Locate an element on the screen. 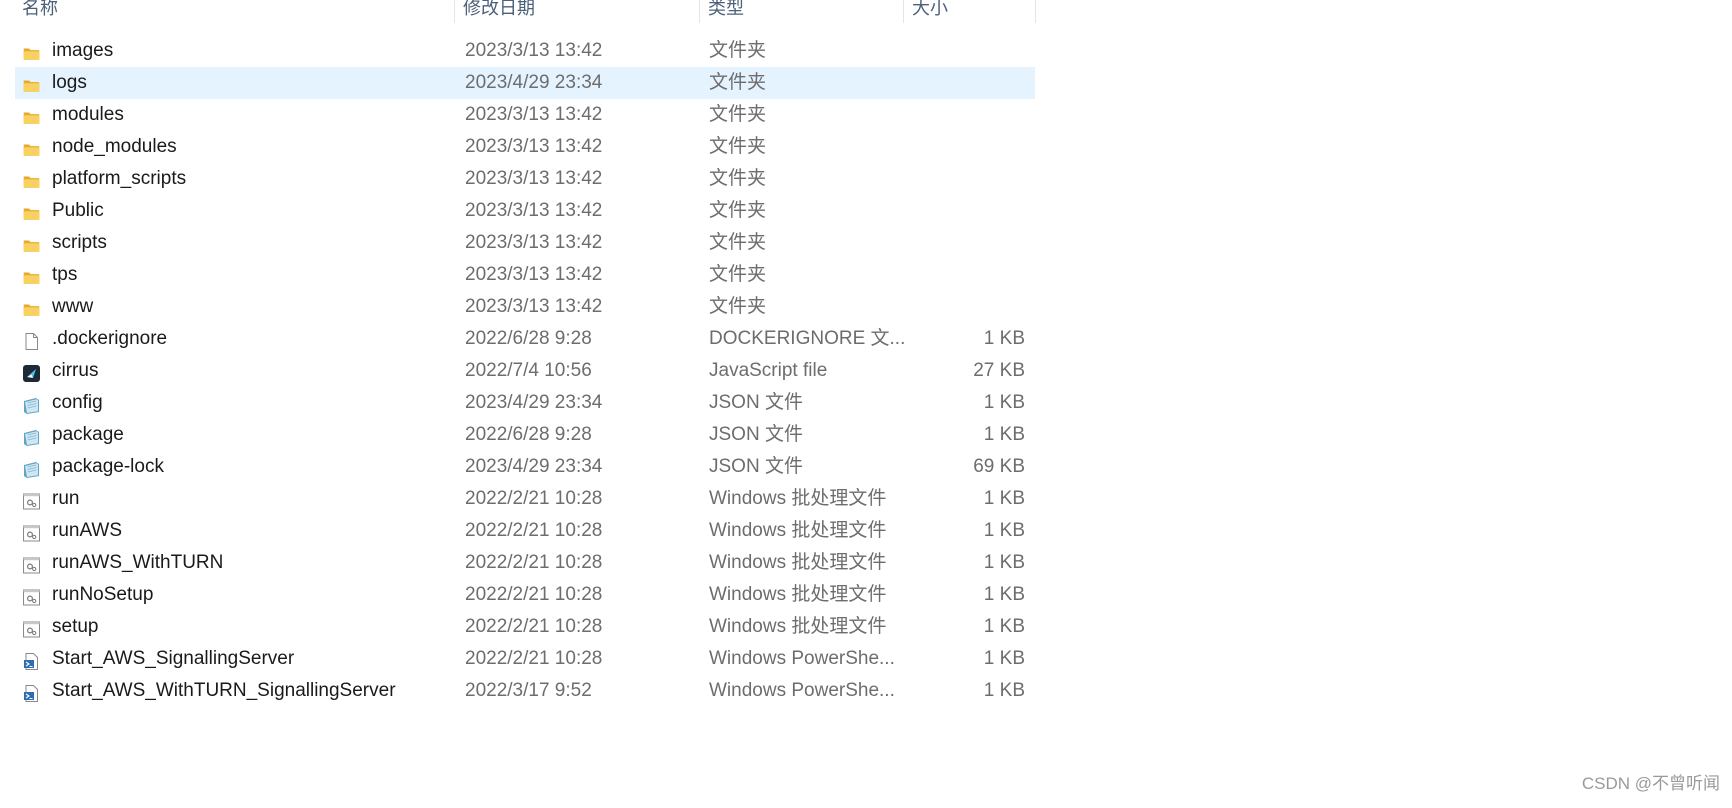  file-type: JSON 文件 is located at coordinates (756, 466).